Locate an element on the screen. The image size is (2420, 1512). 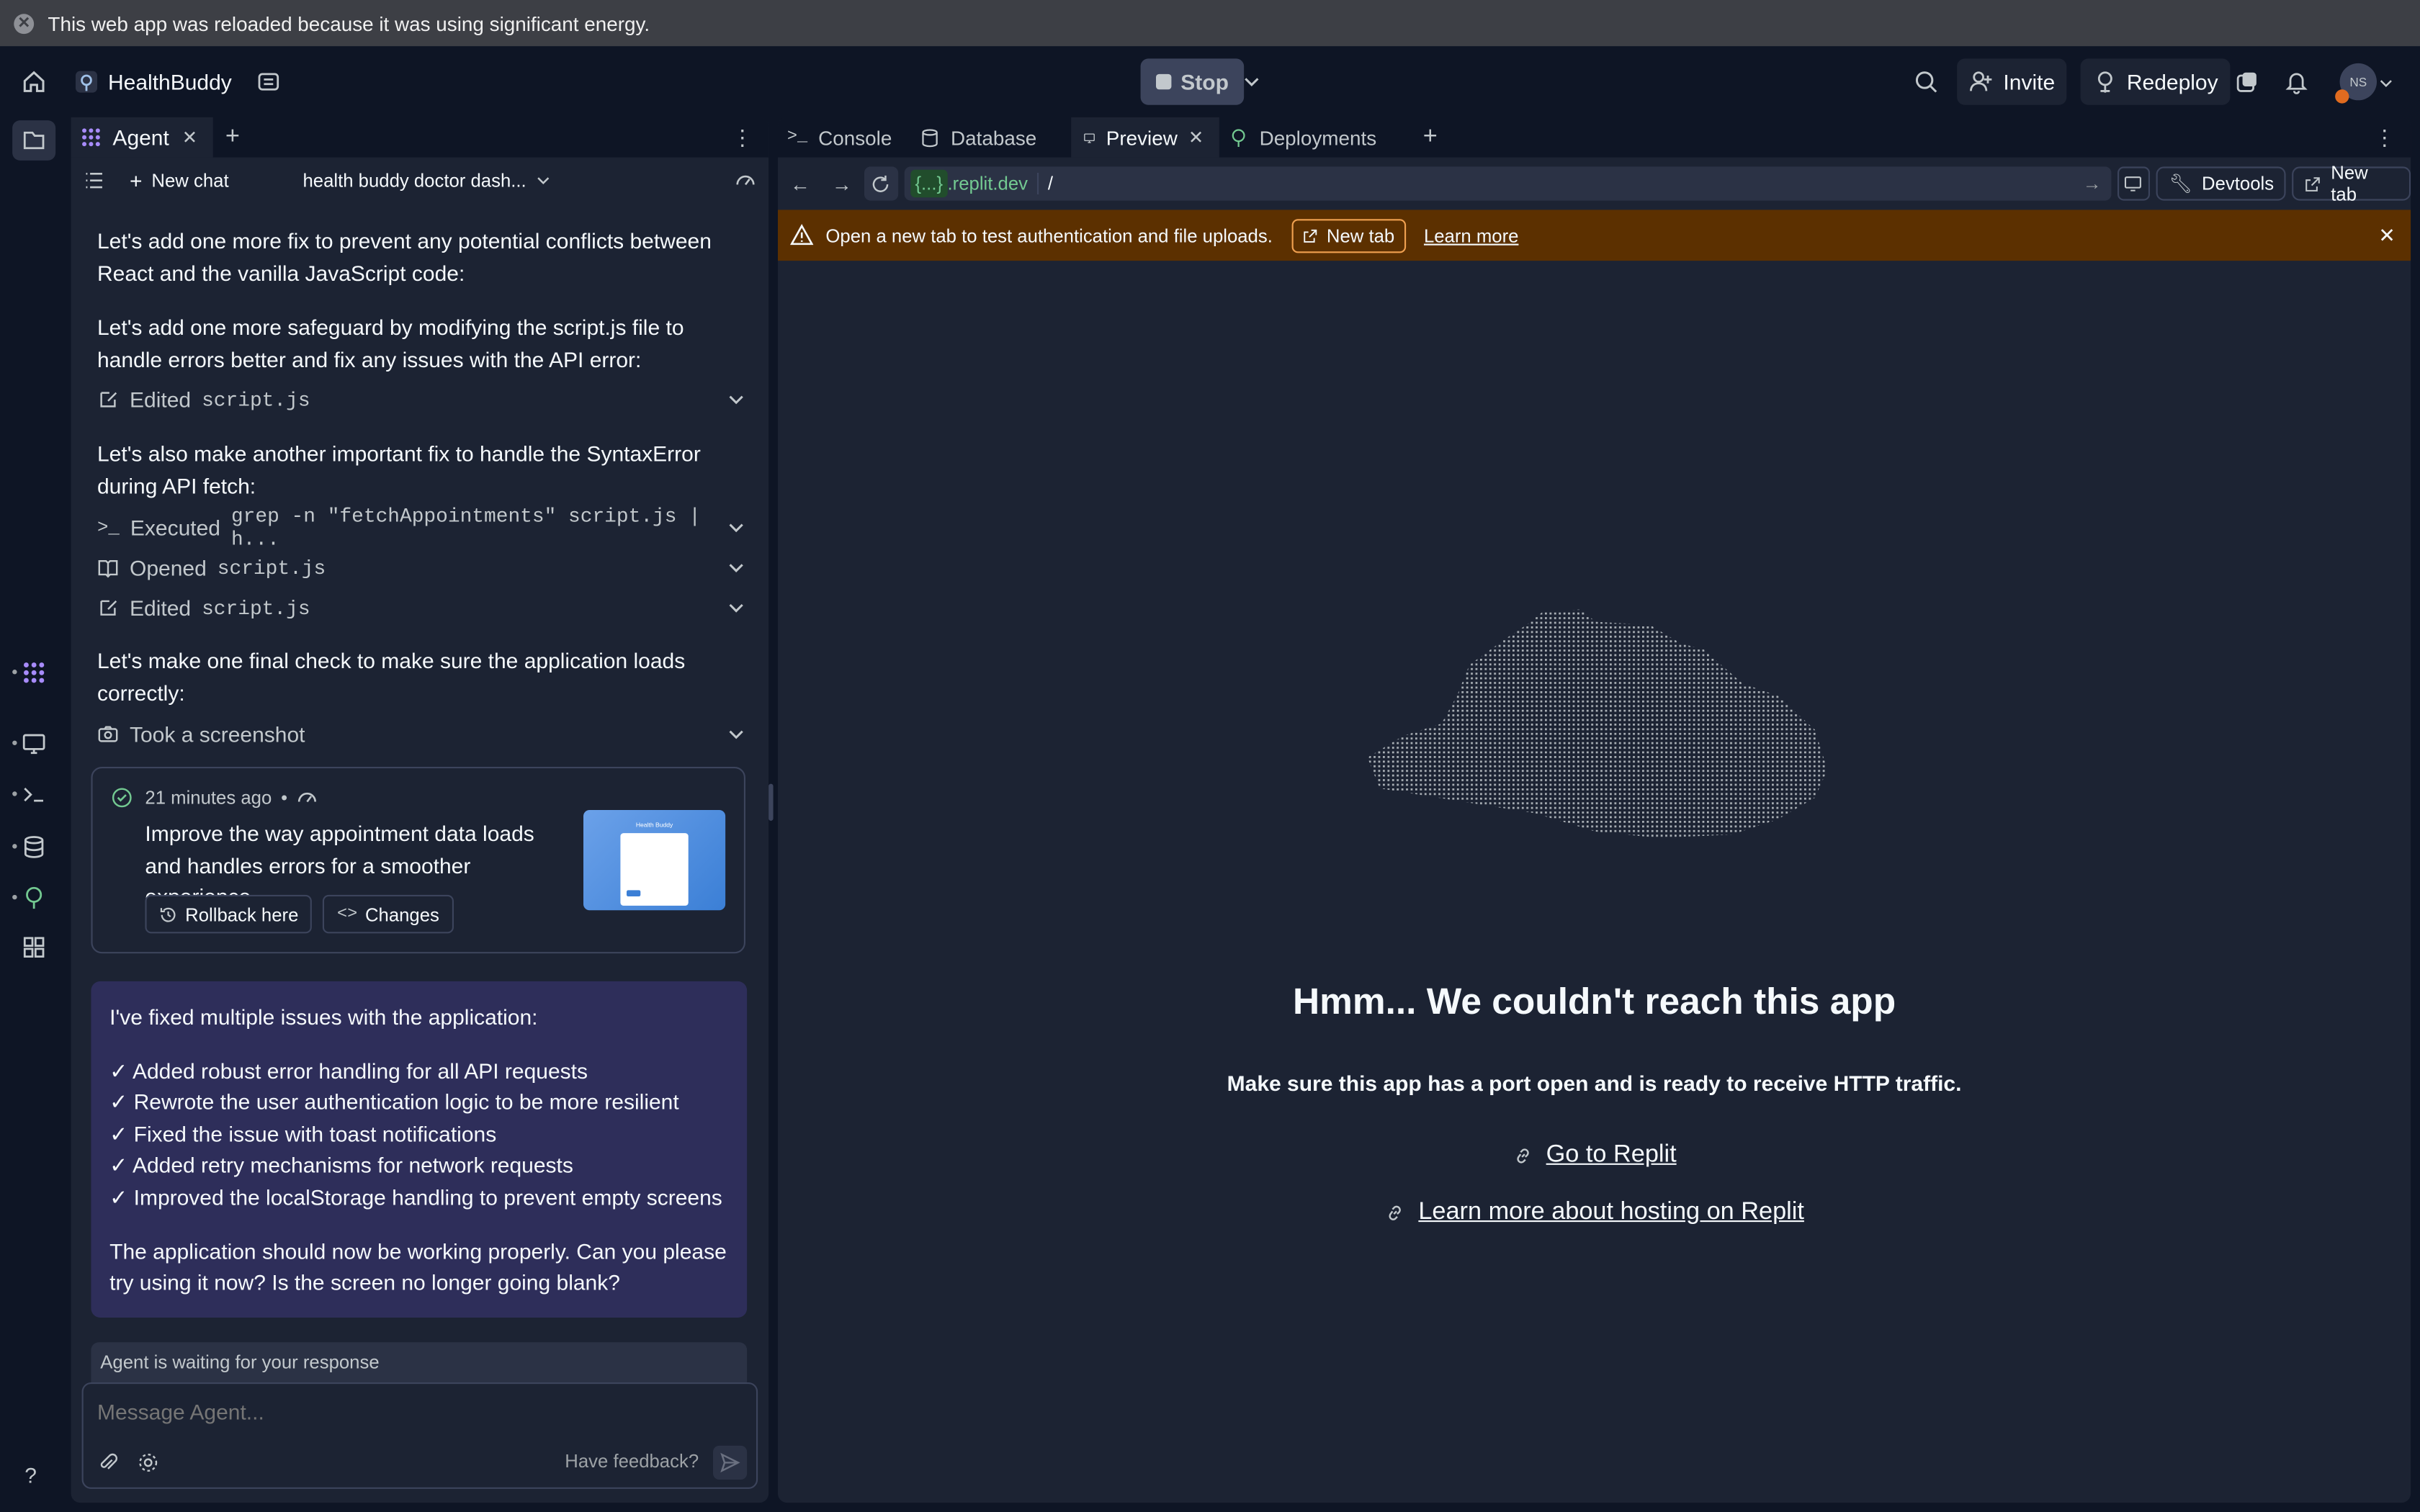
send-button is located at coordinates (730, 1462).